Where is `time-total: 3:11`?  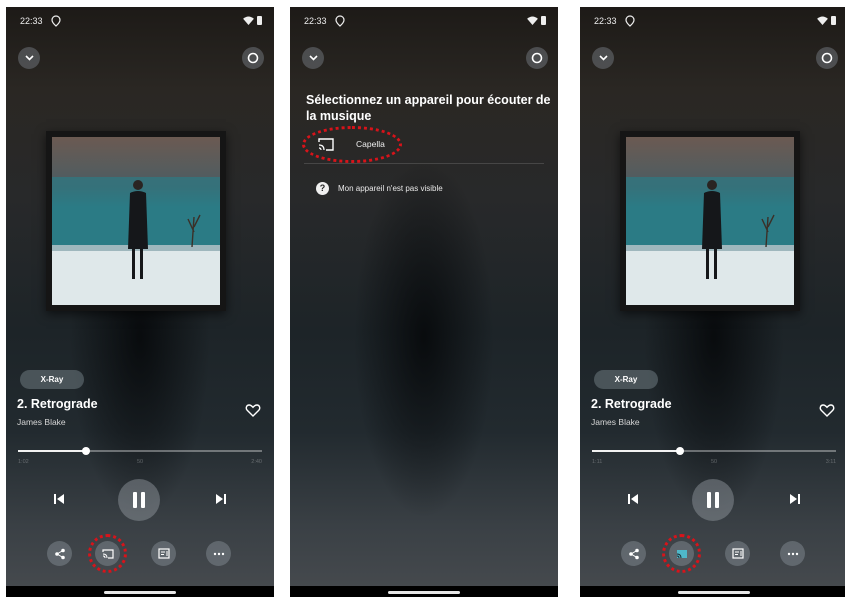
time-total: 3:11 is located at coordinates (830, 462).